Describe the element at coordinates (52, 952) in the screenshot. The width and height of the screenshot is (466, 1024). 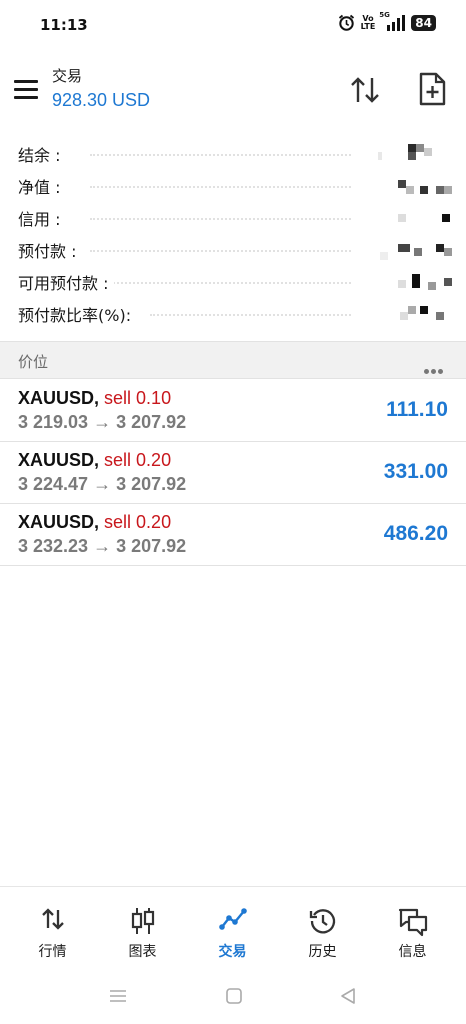
I see `nav-label: 行情` at that location.